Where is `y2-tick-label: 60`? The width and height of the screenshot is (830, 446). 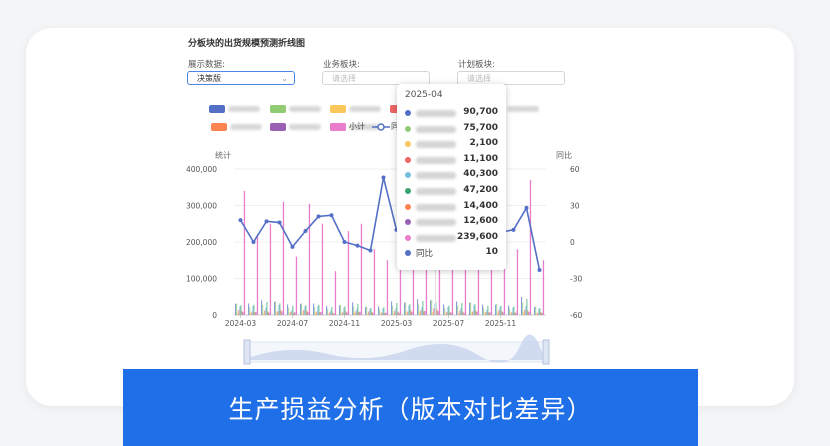 y2-tick-label: 60 is located at coordinates (575, 169).